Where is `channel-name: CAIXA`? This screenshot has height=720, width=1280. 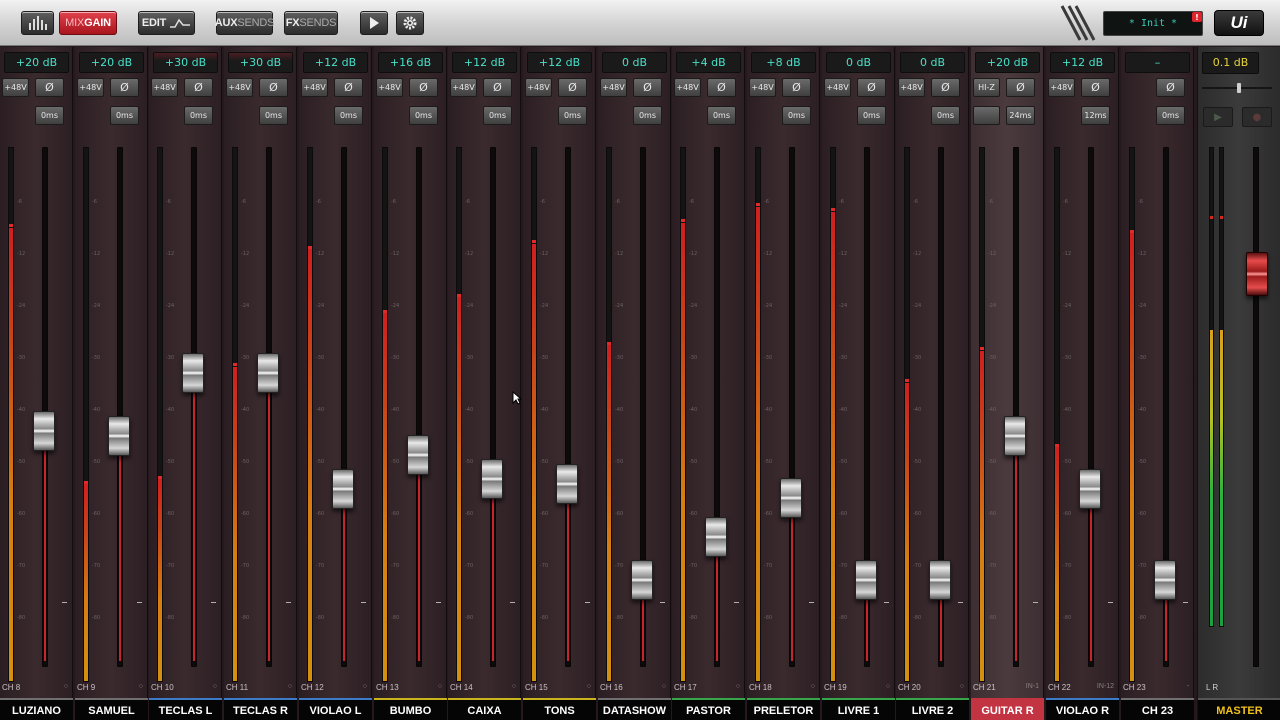
channel-name: CAIXA is located at coordinates (484, 709).